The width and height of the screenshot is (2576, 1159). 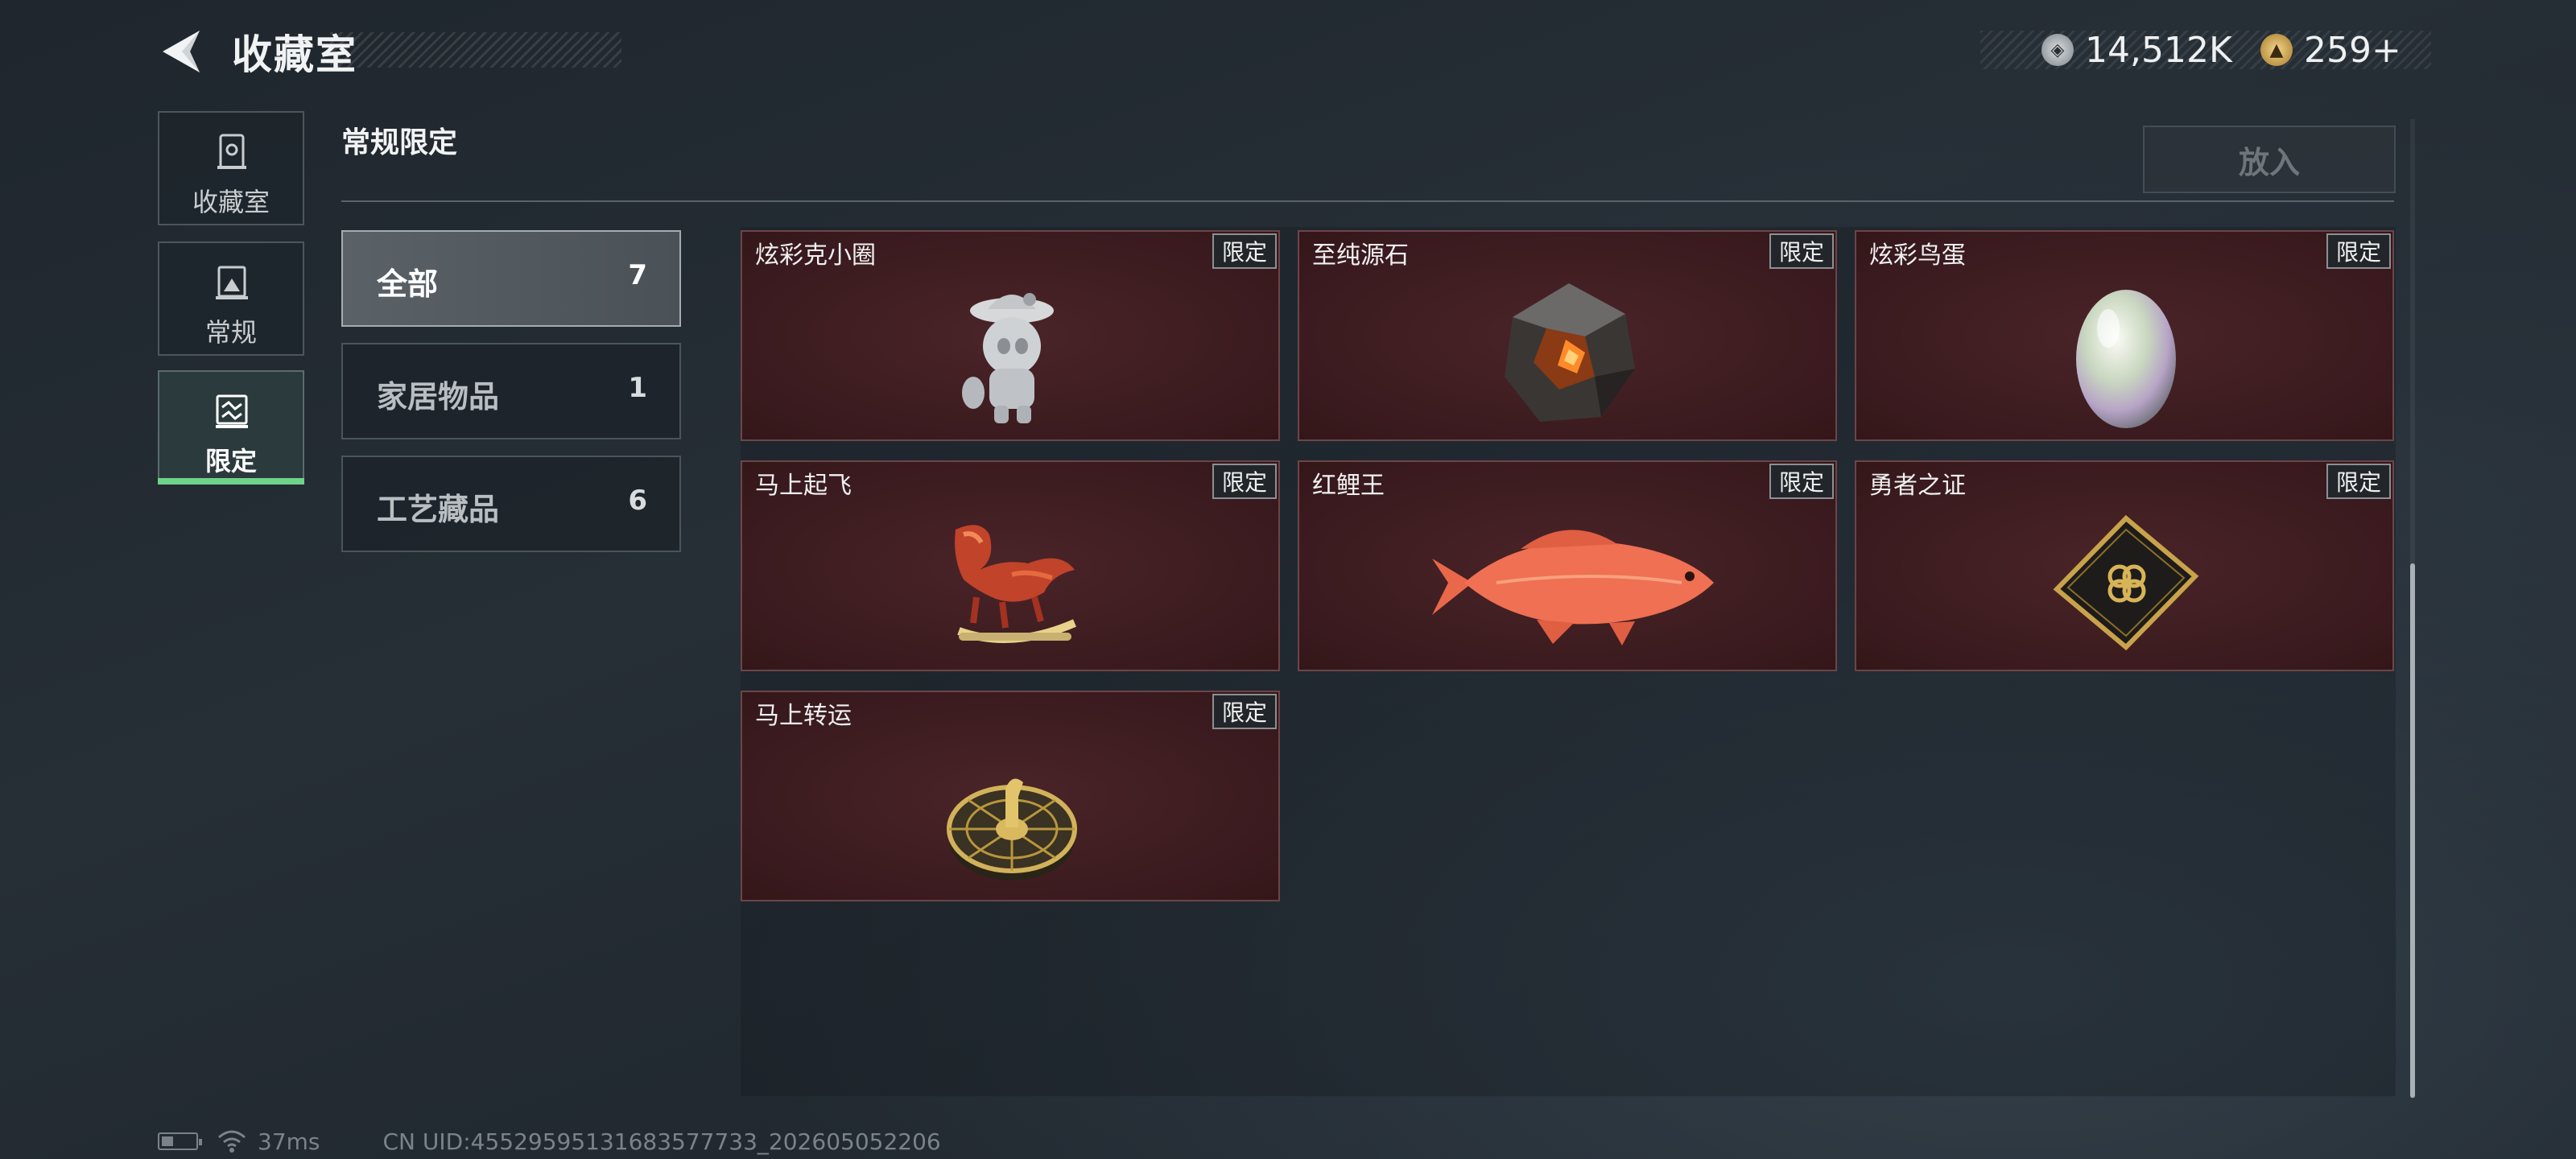 I want to click on category-home: 家居物品 1, so click(x=511, y=391).